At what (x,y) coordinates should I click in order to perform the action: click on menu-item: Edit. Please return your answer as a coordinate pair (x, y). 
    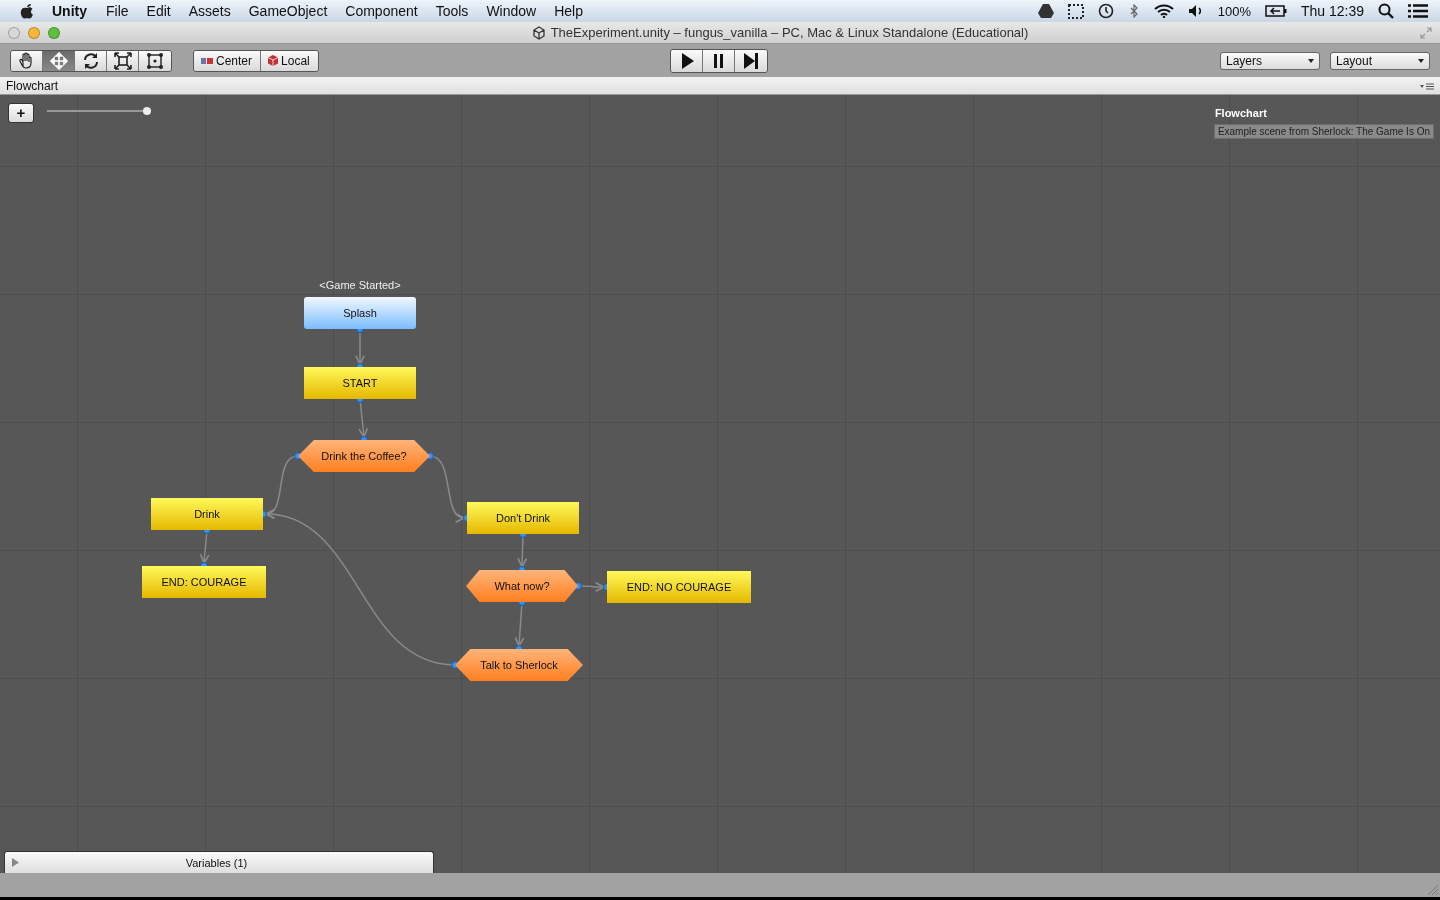
    Looking at the image, I should click on (158, 11).